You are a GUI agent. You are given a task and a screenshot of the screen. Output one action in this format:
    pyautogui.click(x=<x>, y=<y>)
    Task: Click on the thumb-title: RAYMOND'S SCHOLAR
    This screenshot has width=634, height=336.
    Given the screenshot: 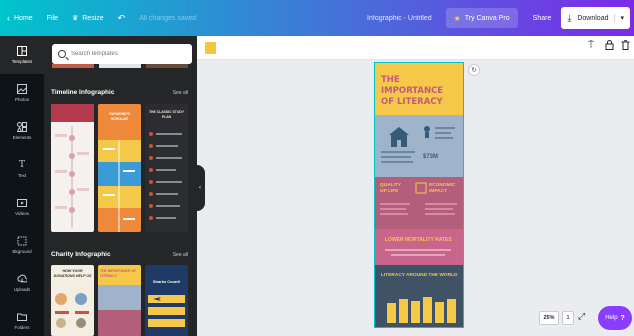 What is the action you would take?
    pyautogui.click(x=119, y=116)
    